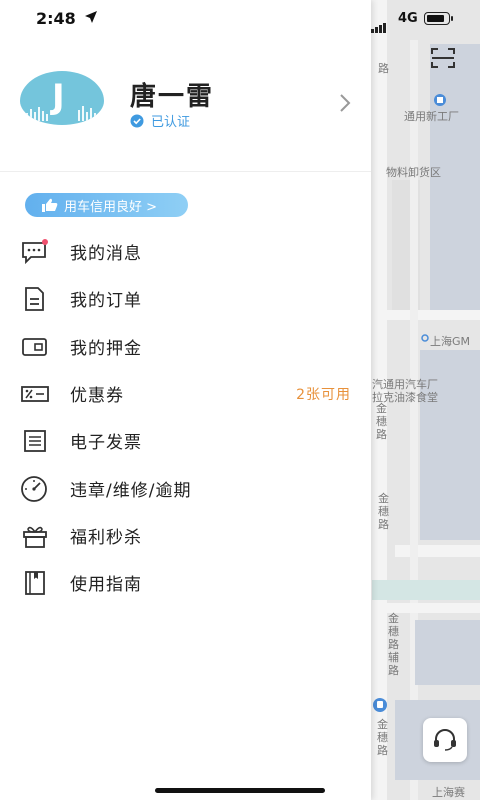  I want to click on scan-icon, so click(443, 58).